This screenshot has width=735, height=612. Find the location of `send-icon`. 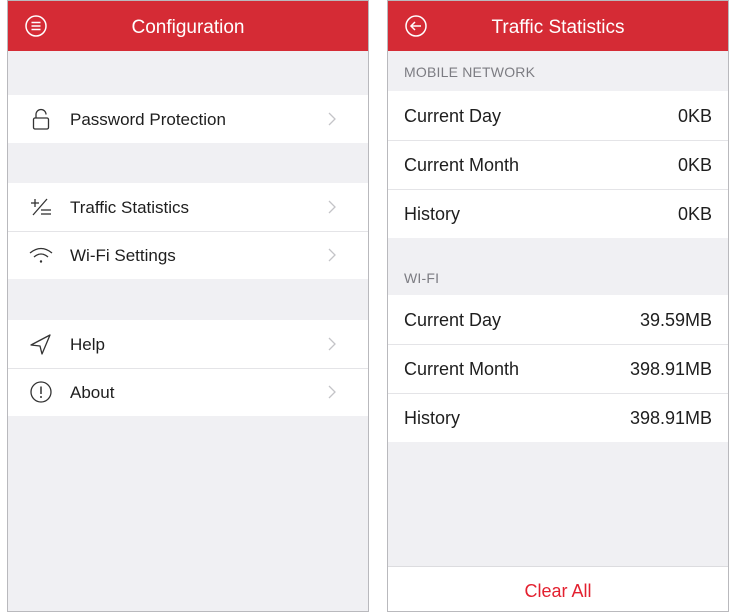

send-icon is located at coordinates (40, 344).